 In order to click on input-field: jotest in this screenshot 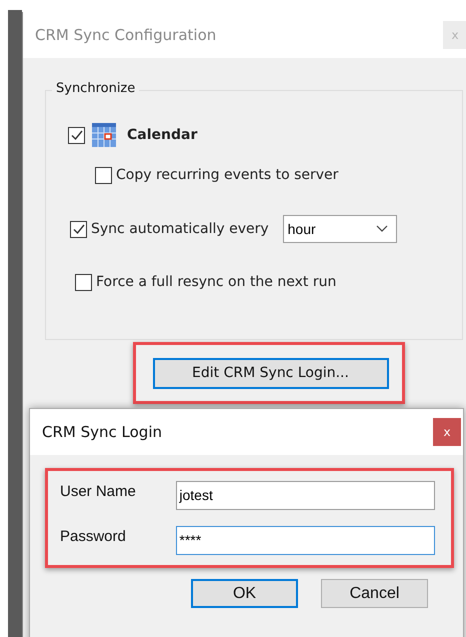, I will do `click(305, 495)`.